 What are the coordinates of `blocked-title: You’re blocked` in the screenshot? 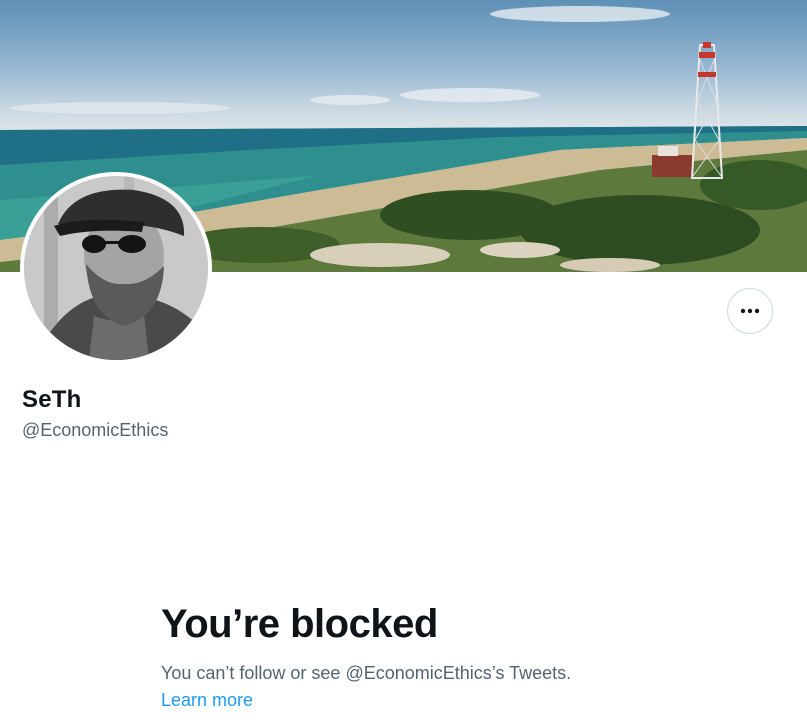 It's located at (299, 624).